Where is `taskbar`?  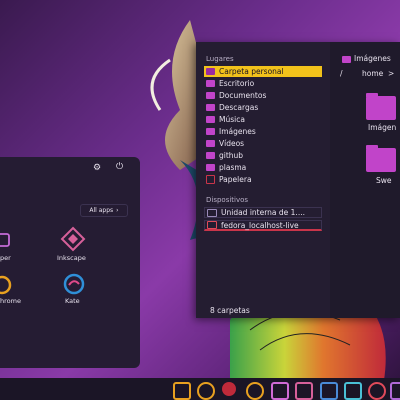 taskbar is located at coordinates (200, 389).